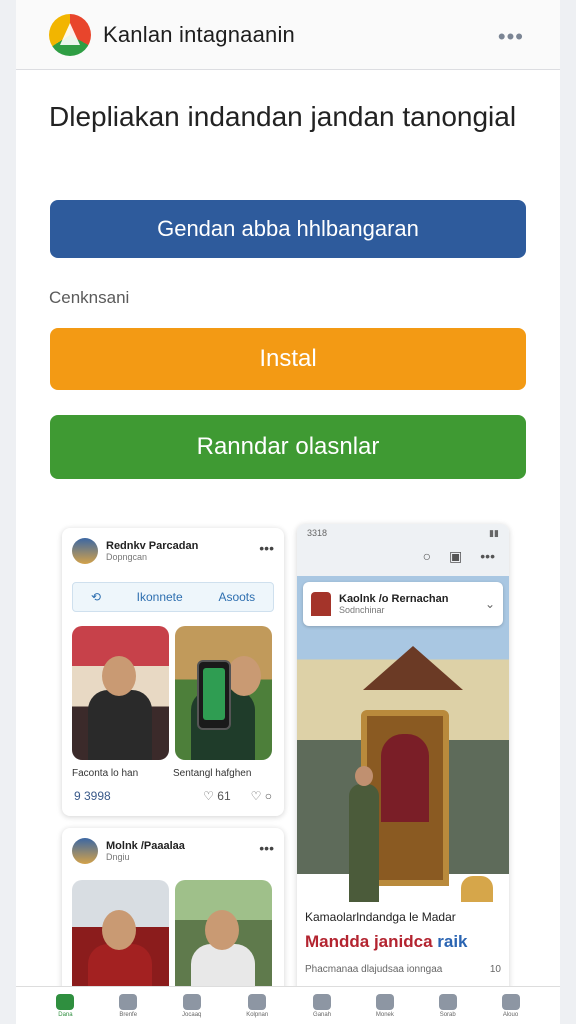 The width and height of the screenshot is (576, 1024). What do you see at coordinates (118, 857) in the screenshot?
I see `card-subtitle: Dngiu` at bounding box center [118, 857].